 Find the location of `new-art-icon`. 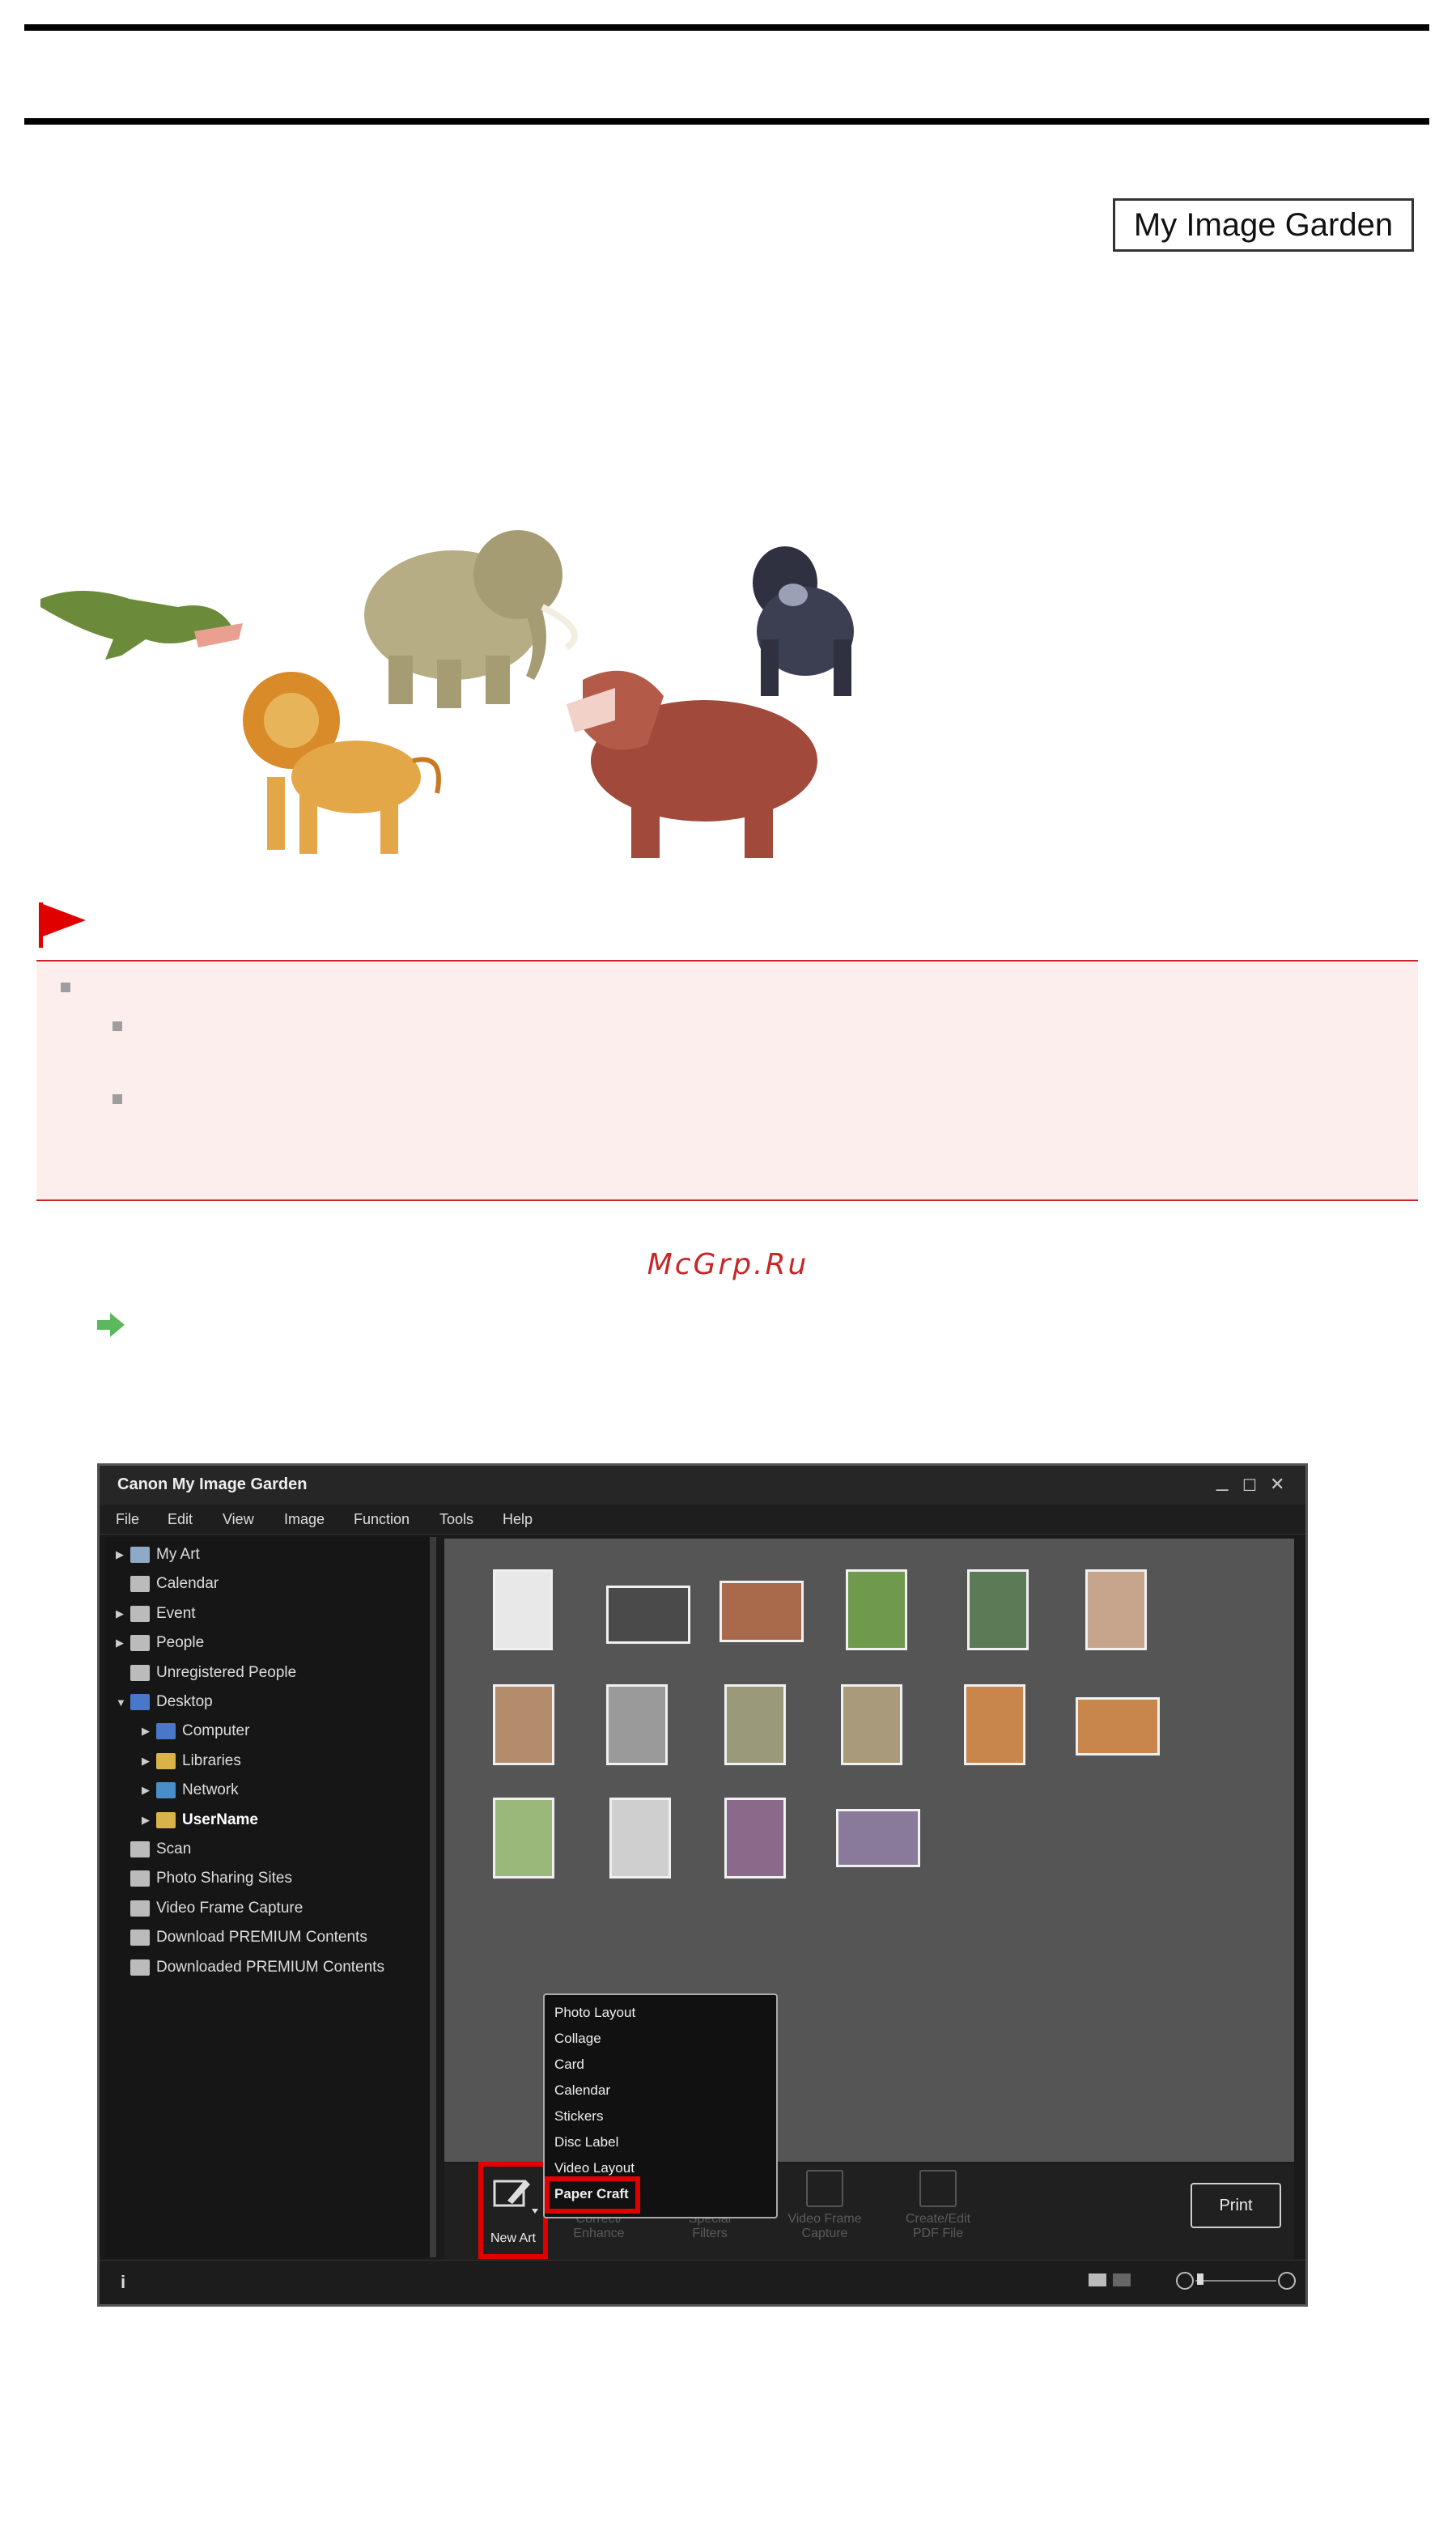

new-art-icon is located at coordinates (516, 2197).